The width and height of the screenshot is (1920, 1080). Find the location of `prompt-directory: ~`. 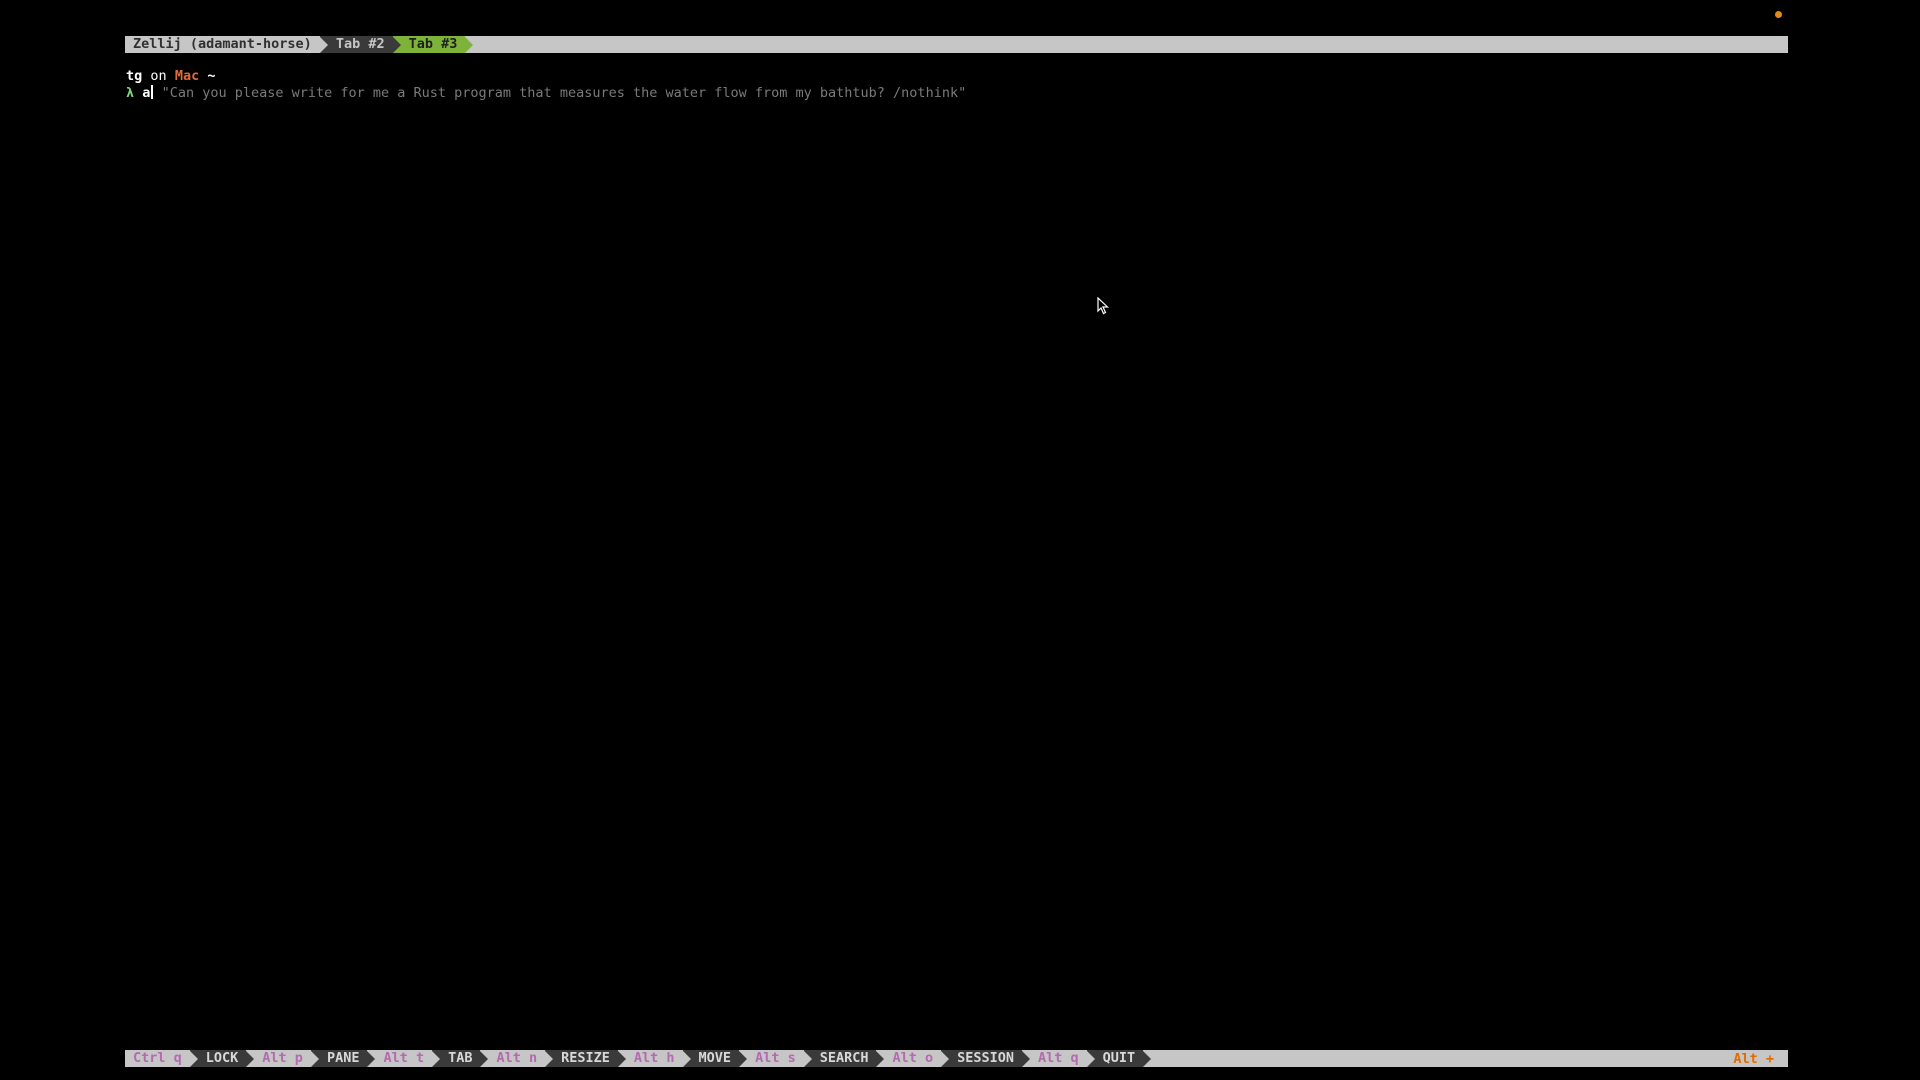

prompt-directory: ~ is located at coordinates (211, 76).